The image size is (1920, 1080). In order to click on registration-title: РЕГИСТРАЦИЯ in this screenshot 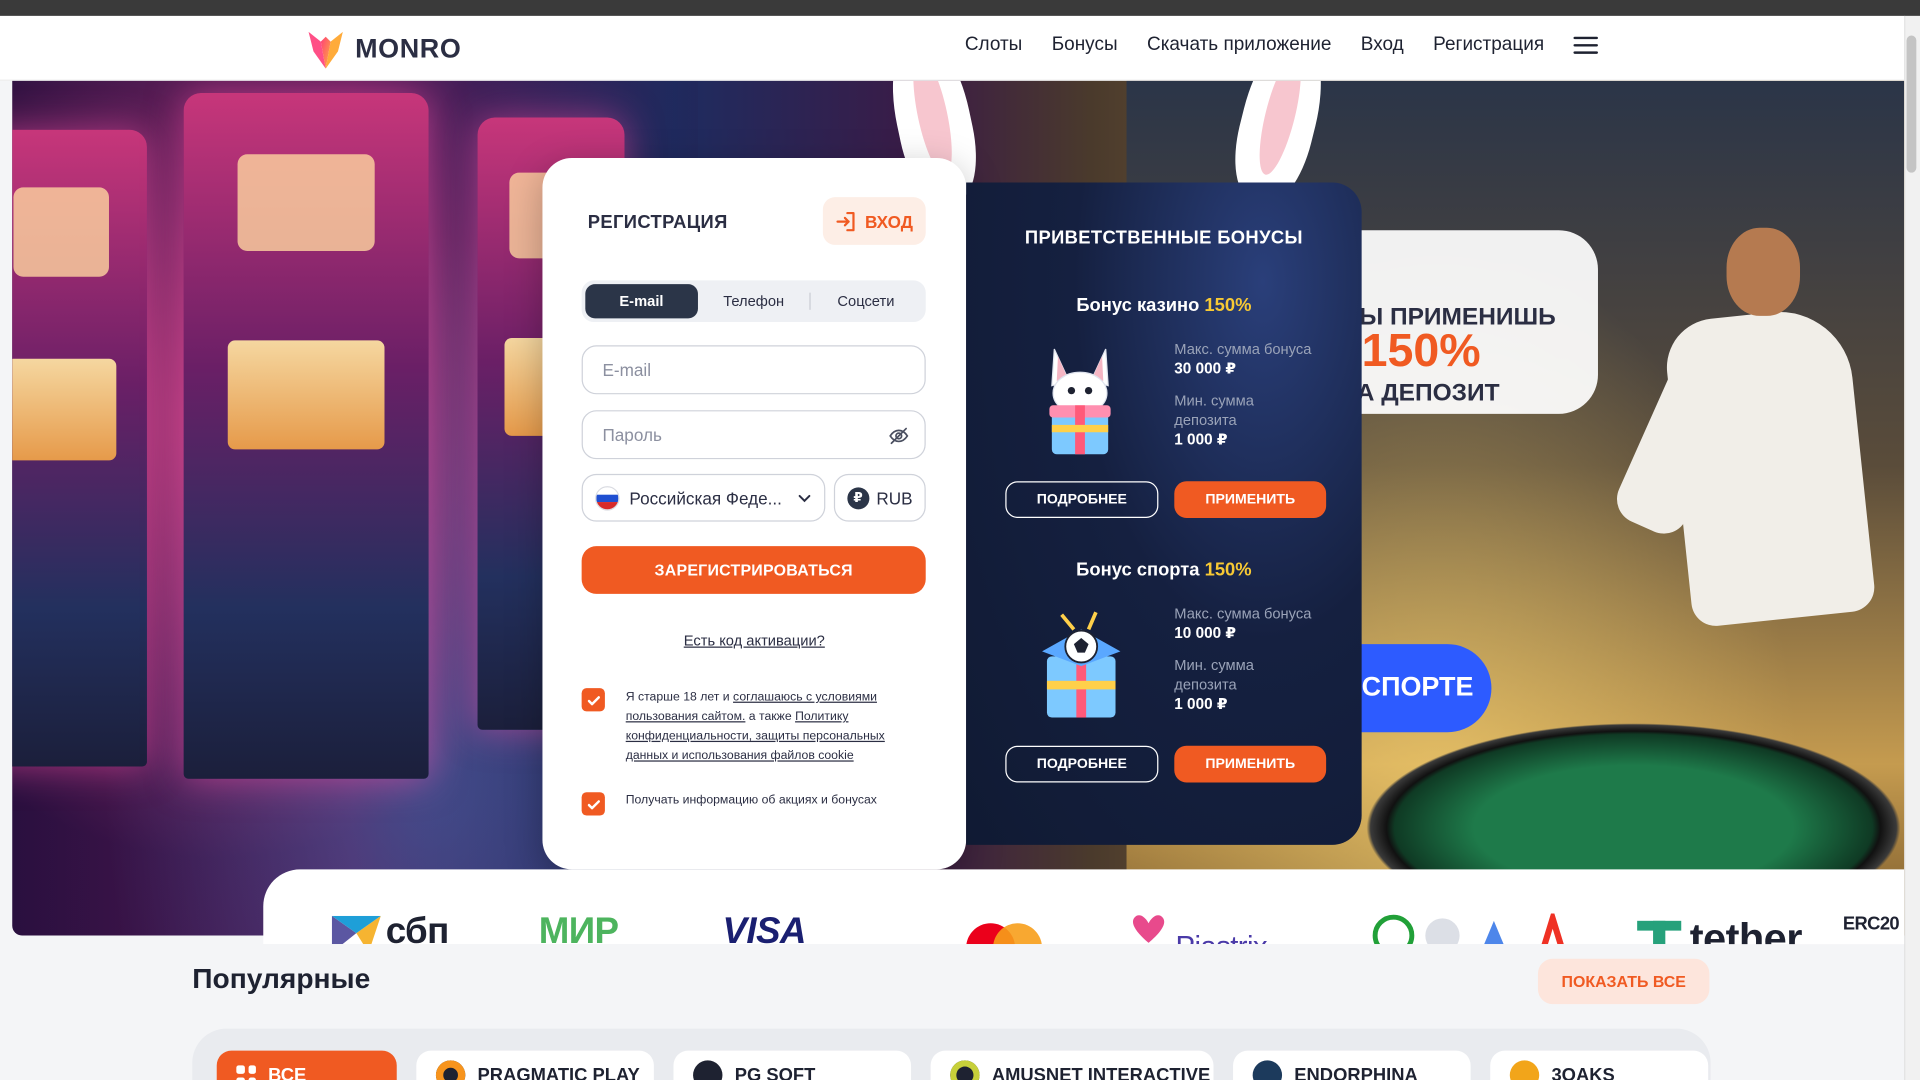, I will do `click(657, 222)`.